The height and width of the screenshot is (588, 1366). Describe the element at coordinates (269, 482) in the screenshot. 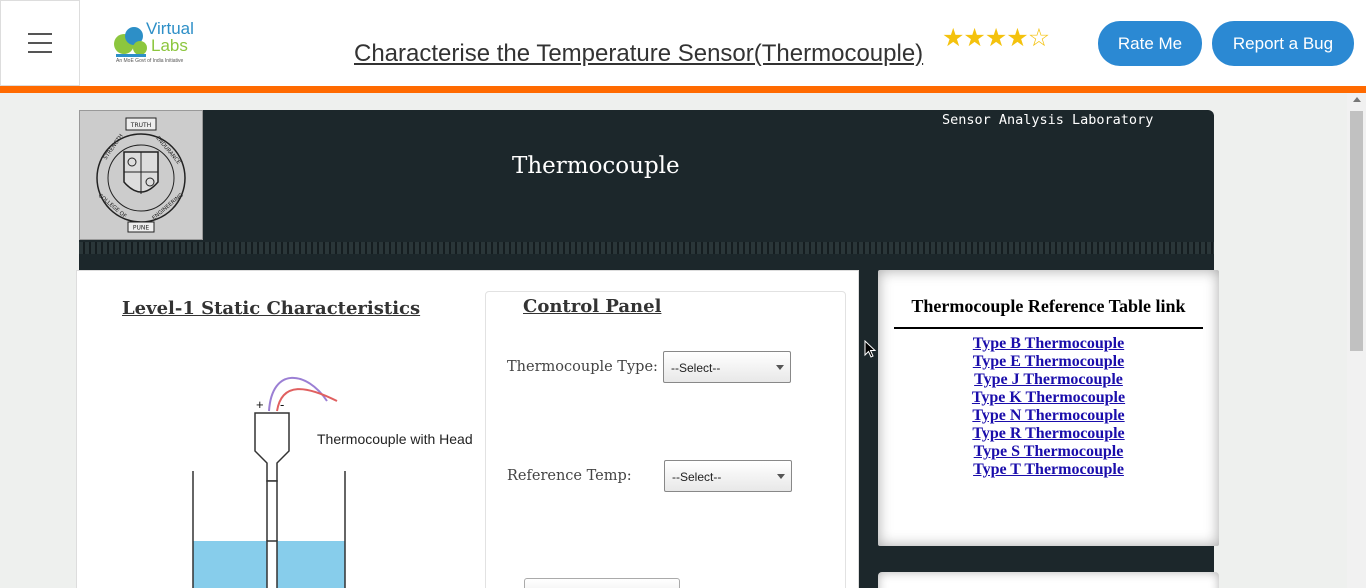

I see `thermocouple-diagram: + -` at that location.